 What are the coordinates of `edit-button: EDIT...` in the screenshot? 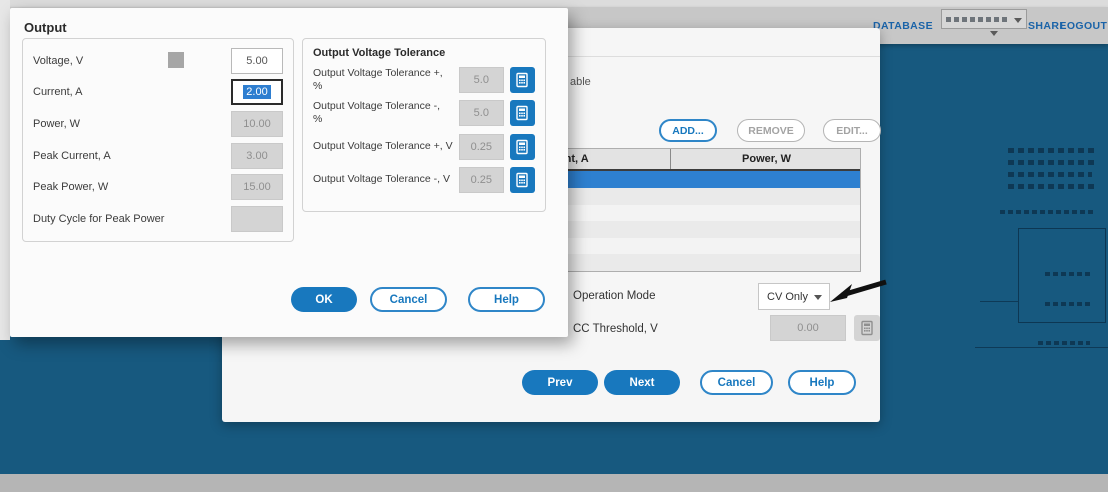 It's located at (852, 130).